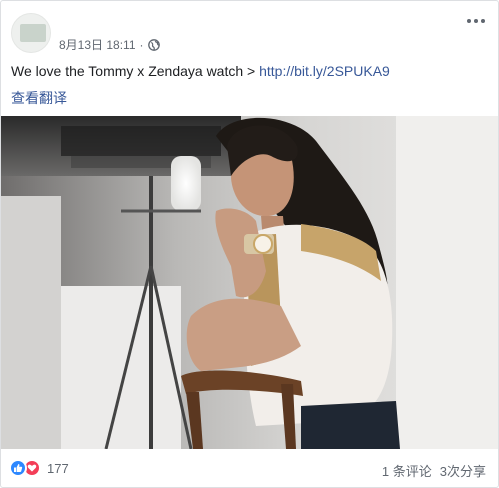  What do you see at coordinates (249, 468) in the screenshot?
I see `post-footer: 177 1 条评论 3次分享` at bounding box center [249, 468].